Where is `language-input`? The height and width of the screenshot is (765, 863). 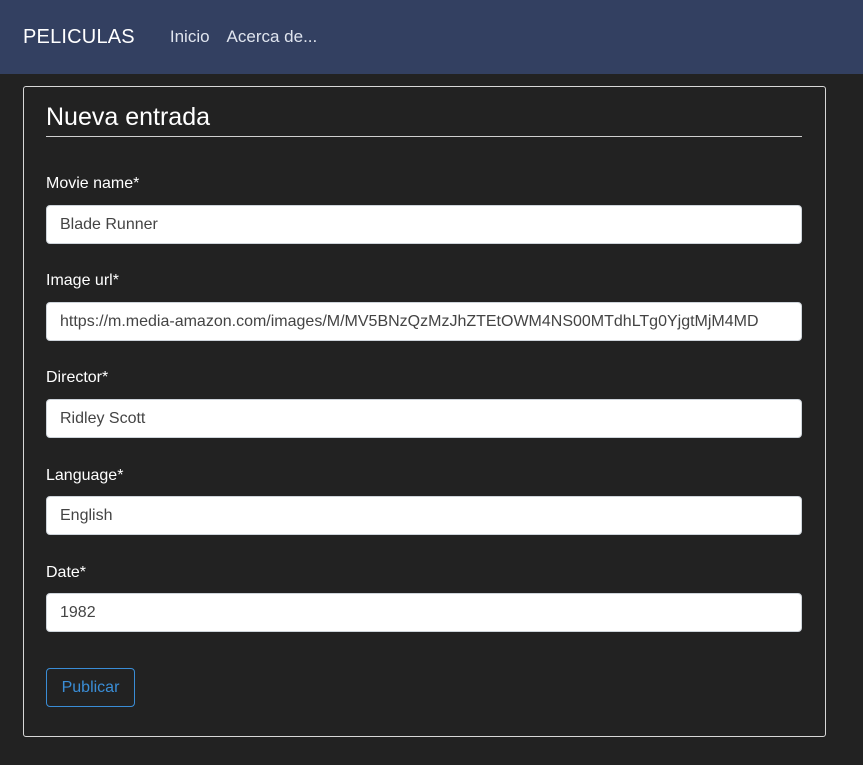
language-input is located at coordinates (424, 515).